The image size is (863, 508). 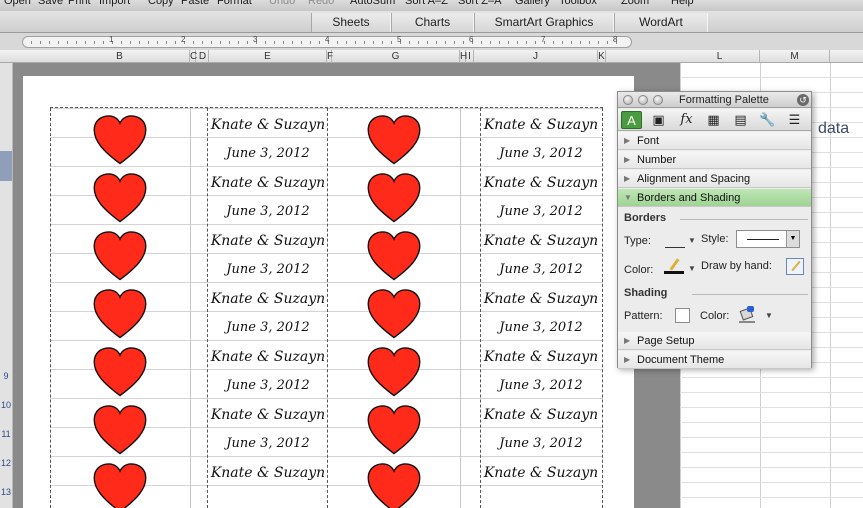 I want to click on column-header-m: M, so click(x=795, y=56).